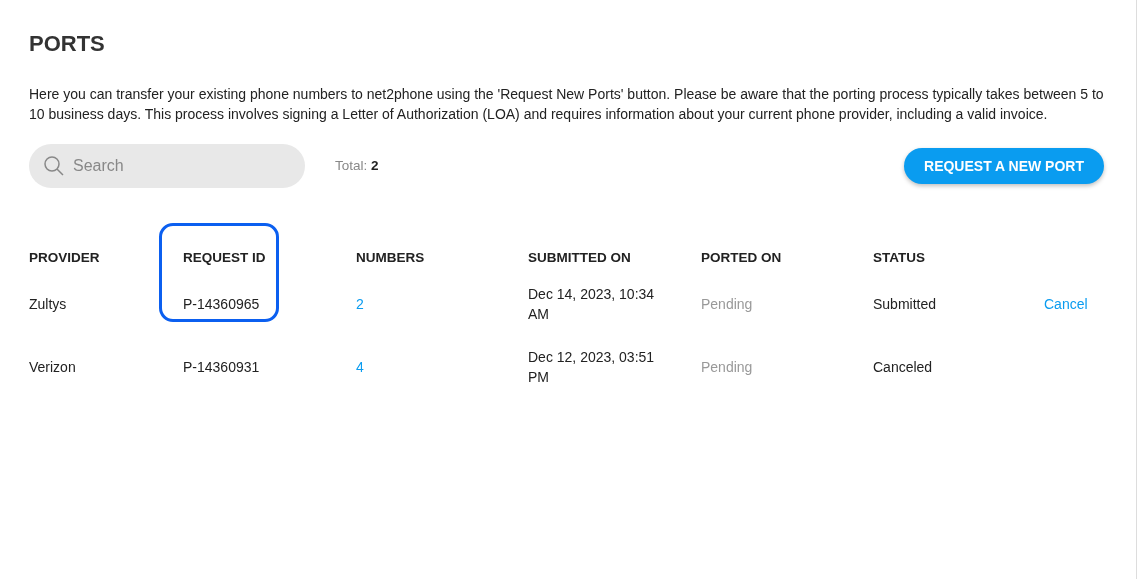 The image size is (1137, 579). What do you see at coordinates (592, 304) in the screenshot?
I see `date-cell-text: Dec 14, 2023, 10:34 AM` at bounding box center [592, 304].